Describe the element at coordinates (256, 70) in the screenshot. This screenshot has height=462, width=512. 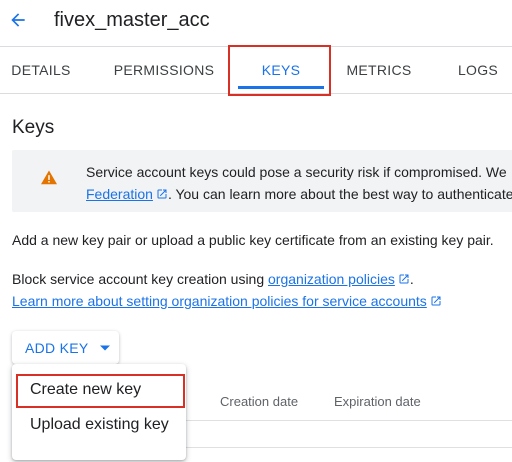
I see `tab-bar: DETAILS PERMISSIONS KEYS METRICS LOGS` at that location.